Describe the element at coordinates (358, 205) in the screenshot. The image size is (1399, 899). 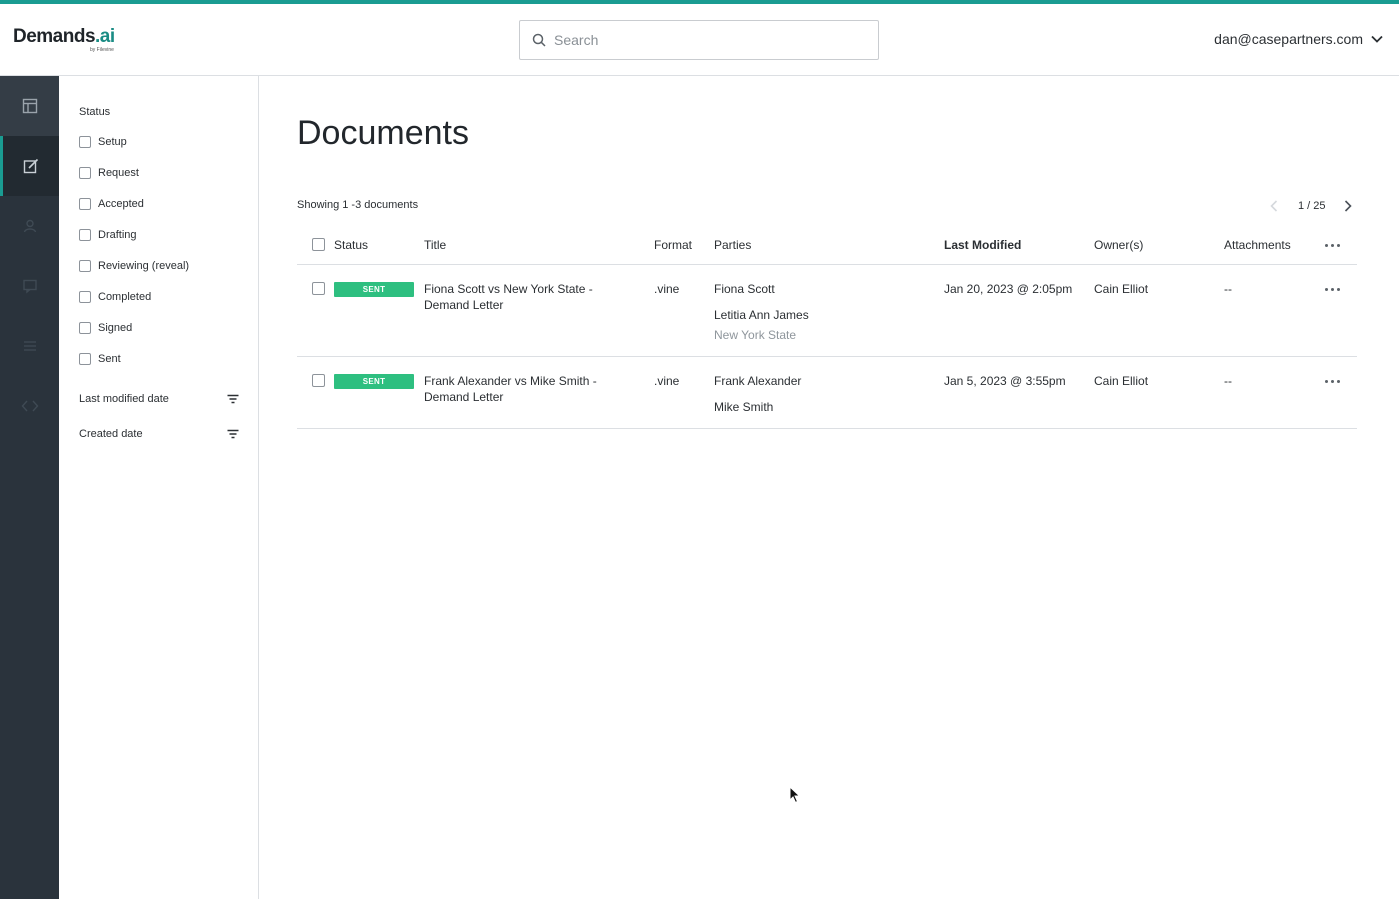
I see `results-count: Showing 1 -3 documents` at that location.